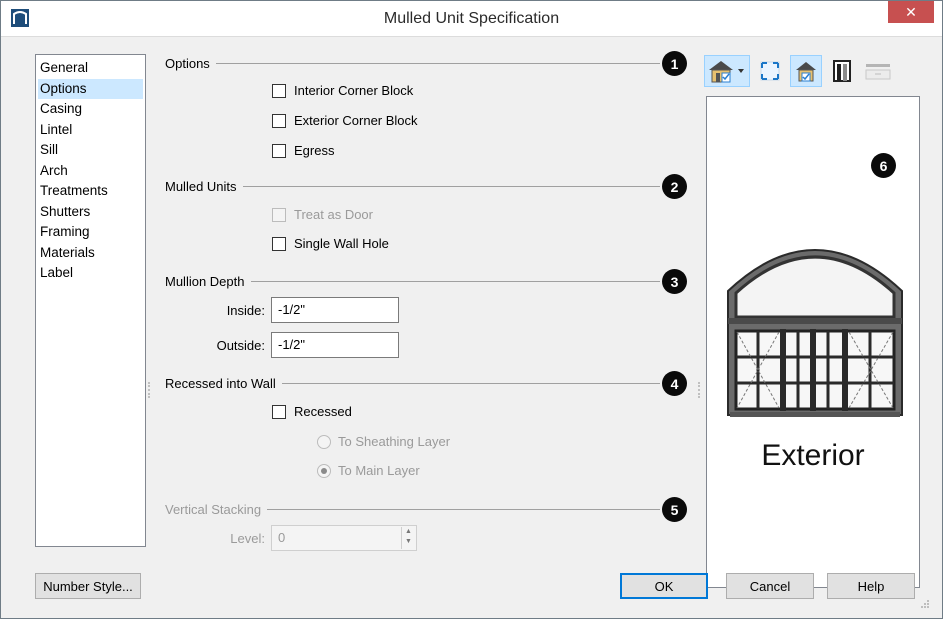  What do you see at coordinates (394, 441) in the screenshot?
I see `to-sheathing-layer-label: To Sheathing Layer` at bounding box center [394, 441].